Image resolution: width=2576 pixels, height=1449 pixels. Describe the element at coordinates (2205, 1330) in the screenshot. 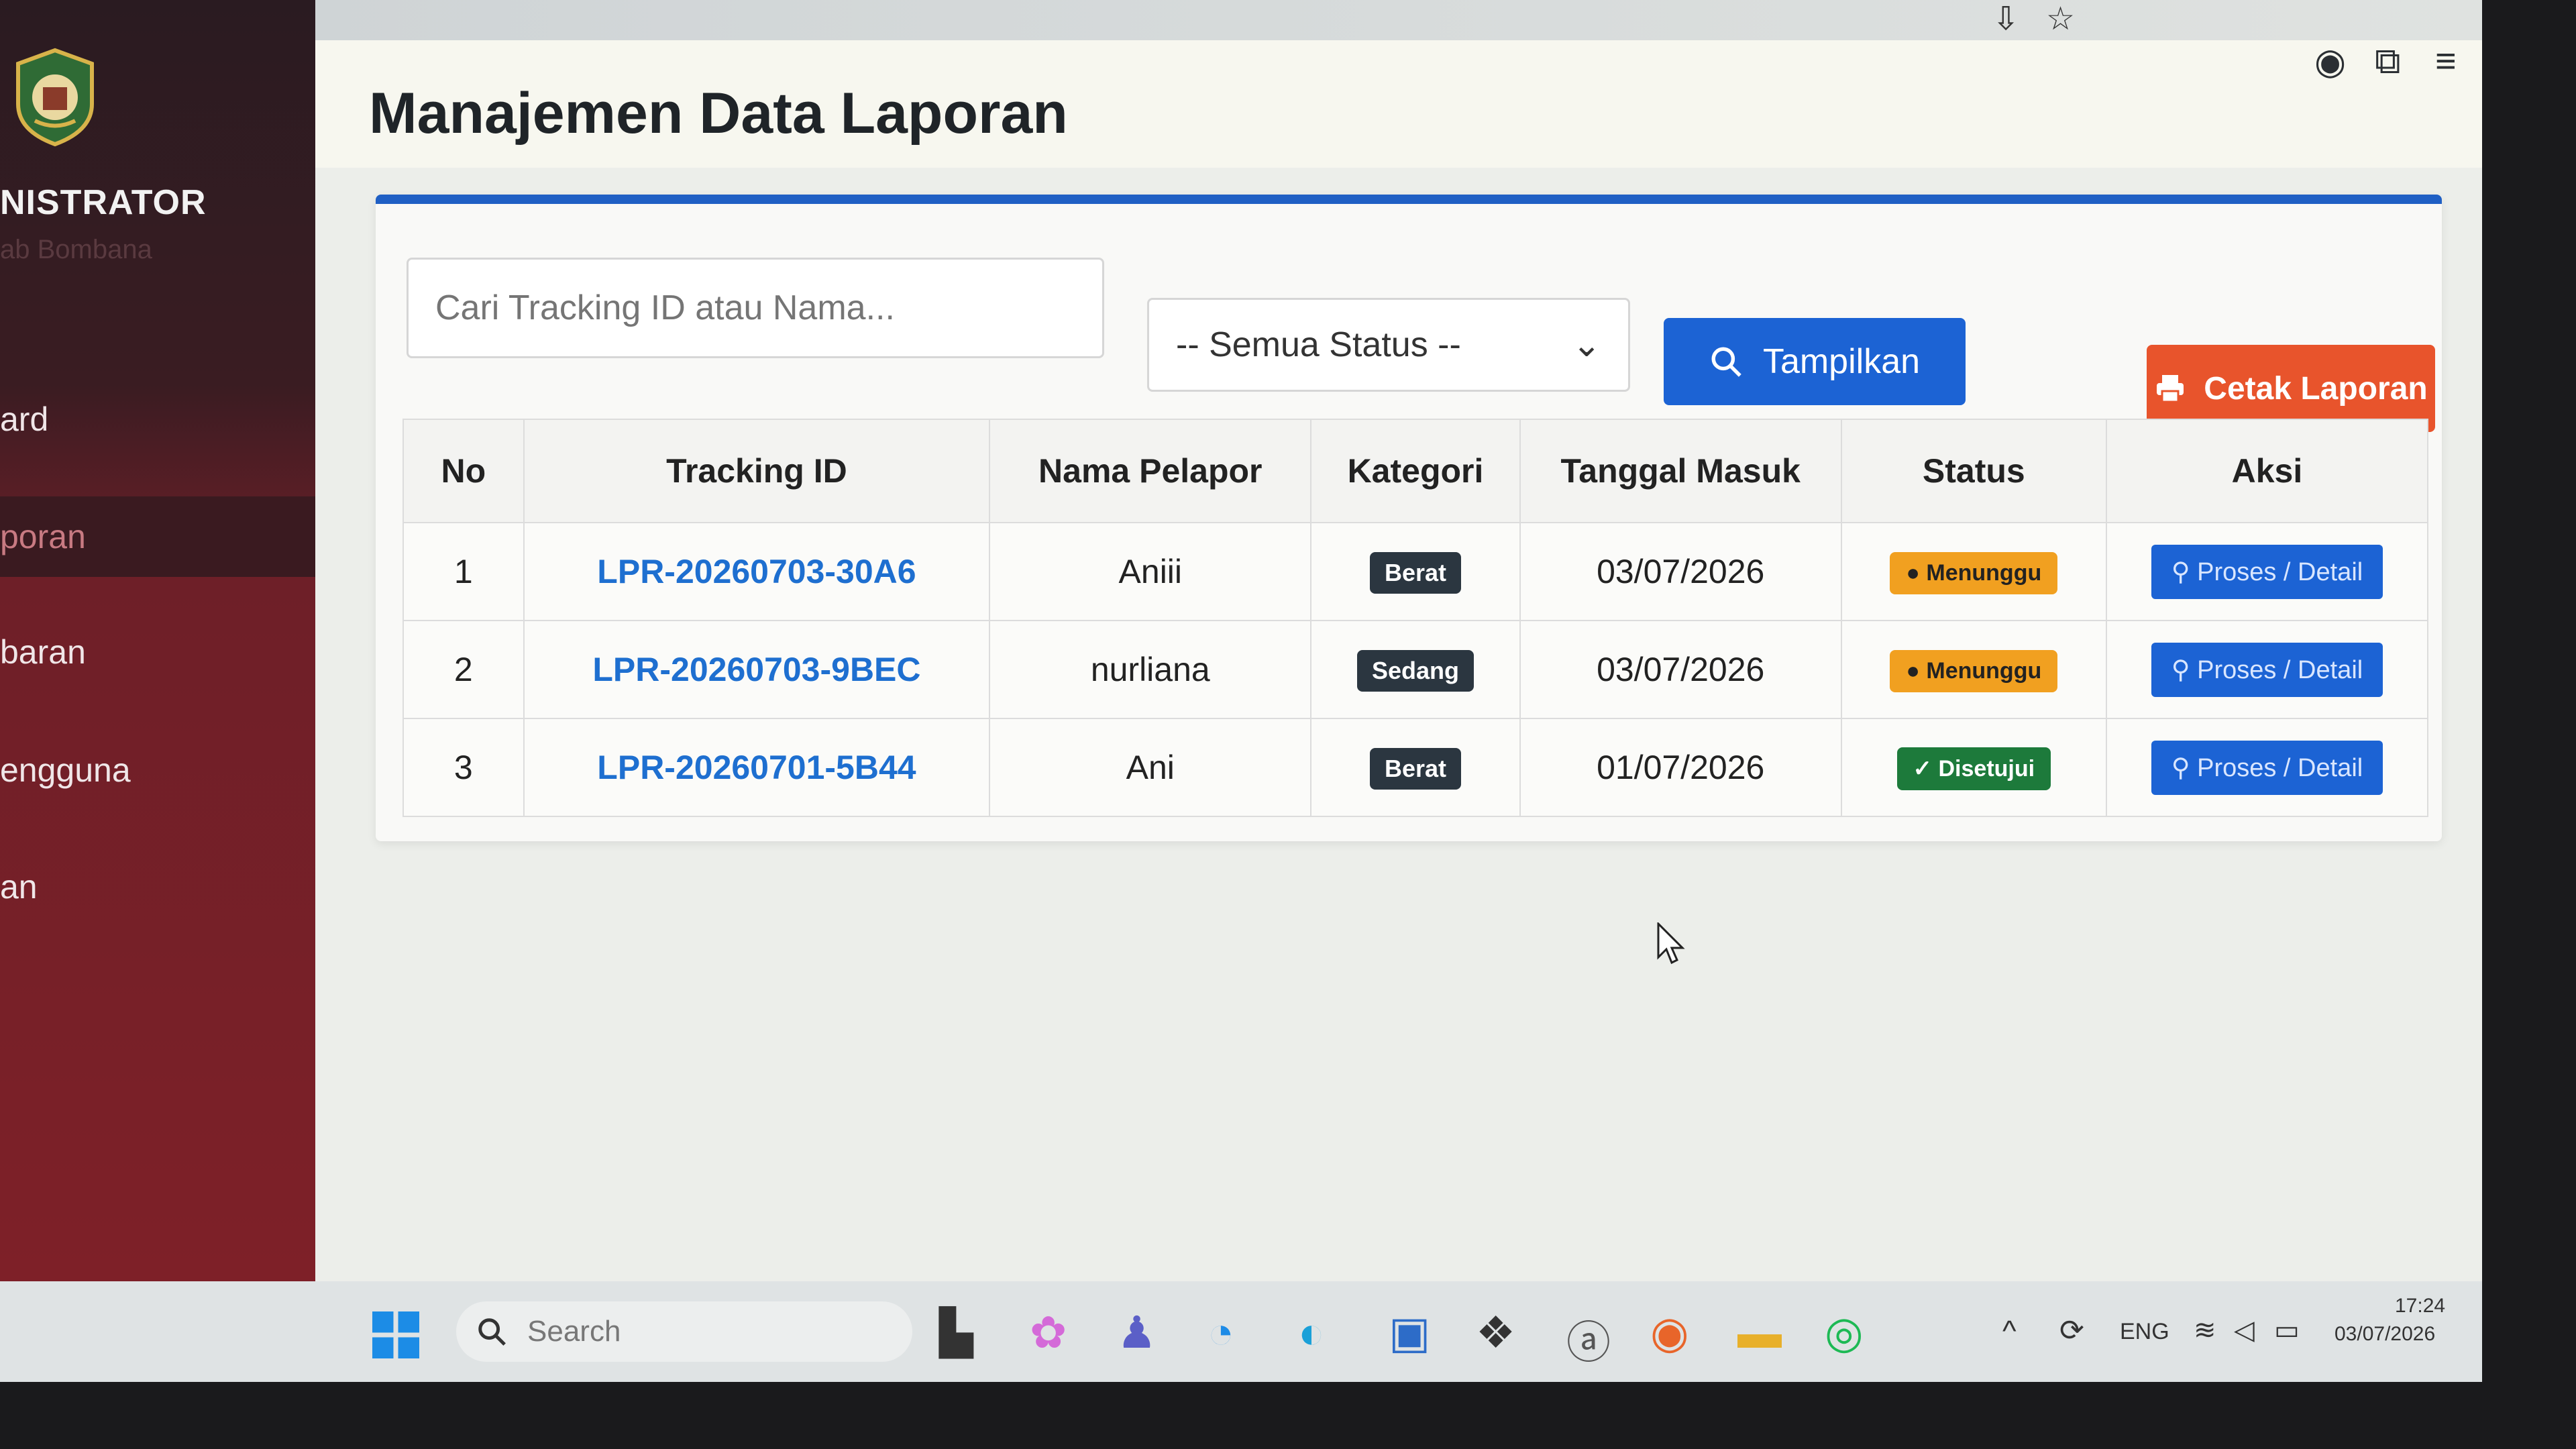

I see `wifi-icon: ≋` at that location.